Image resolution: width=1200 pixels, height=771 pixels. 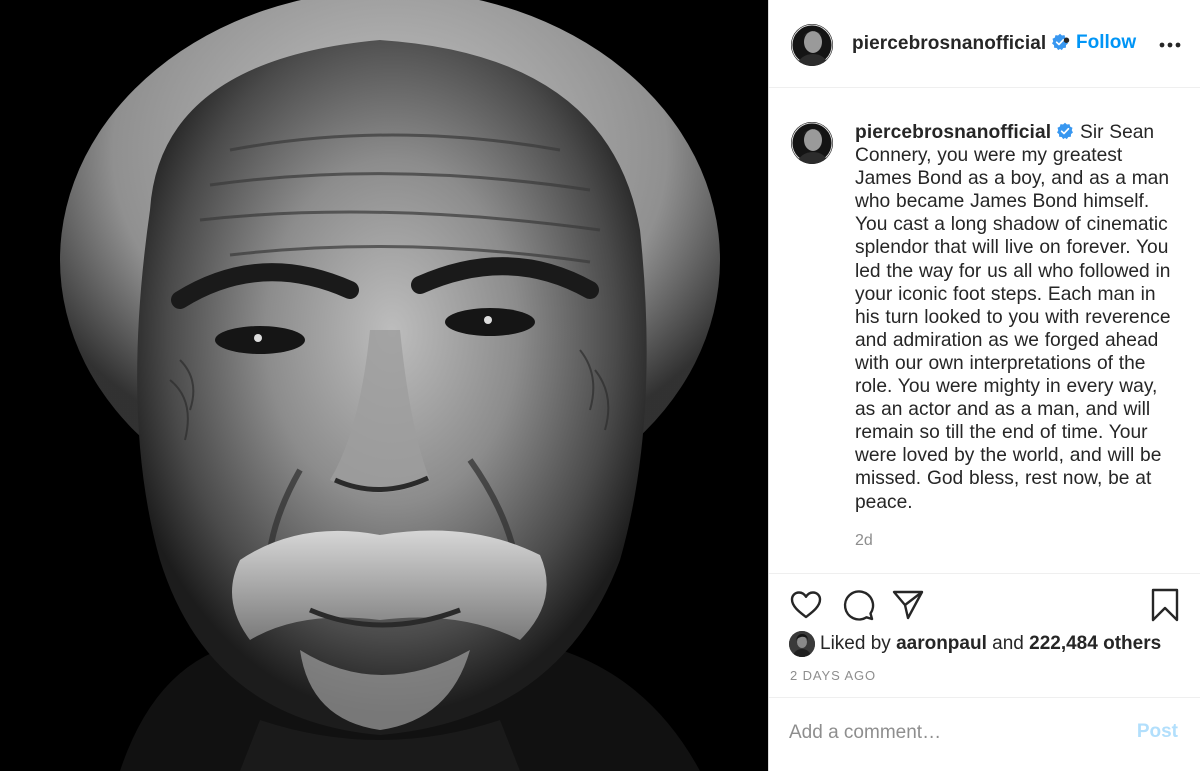 What do you see at coordinates (833, 675) in the screenshot?
I see `post-timestamp: 2 DAYS AGO` at bounding box center [833, 675].